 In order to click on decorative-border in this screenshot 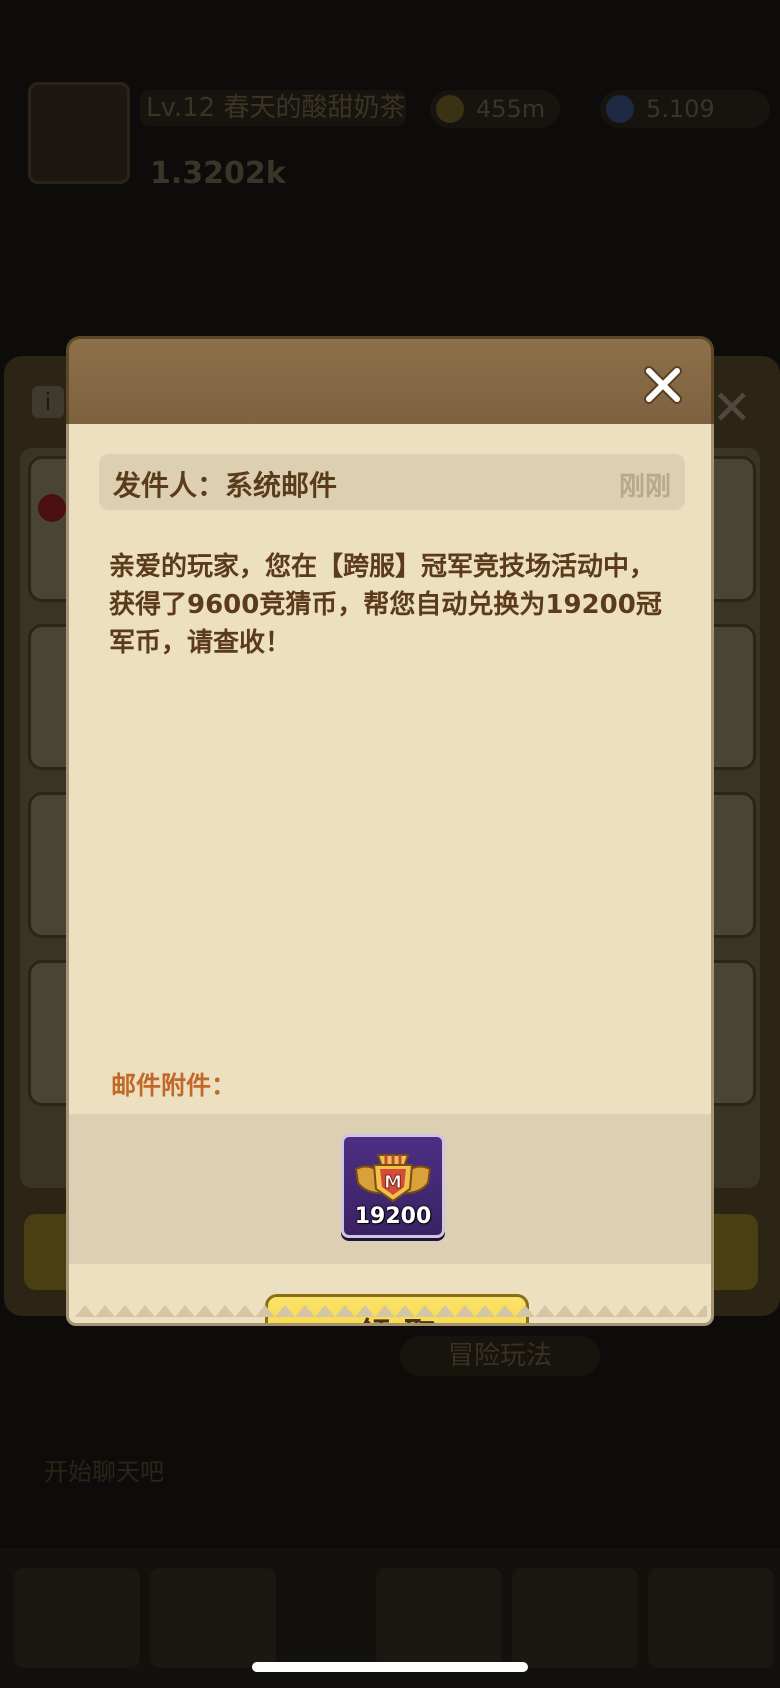, I will do `click(391, 1311)`.